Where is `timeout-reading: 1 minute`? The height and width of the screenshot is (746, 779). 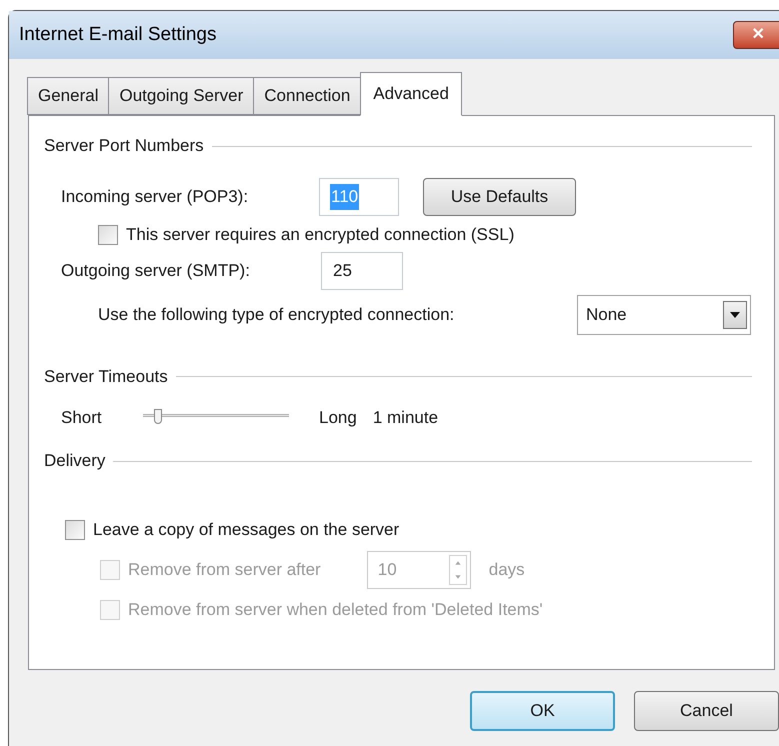 timeout-reading: 1 minute is located at coordinates (405, 417).